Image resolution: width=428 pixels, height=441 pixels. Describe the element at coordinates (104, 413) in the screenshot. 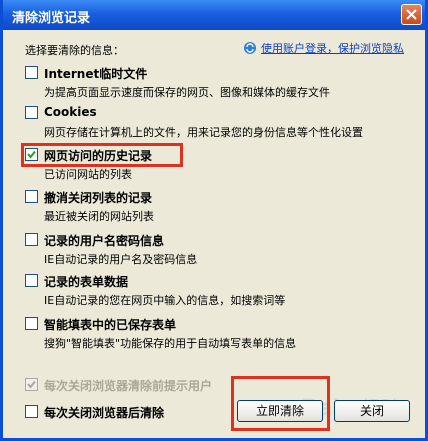

I see `option-title: 每次关闭浏览器后清除` at that location.